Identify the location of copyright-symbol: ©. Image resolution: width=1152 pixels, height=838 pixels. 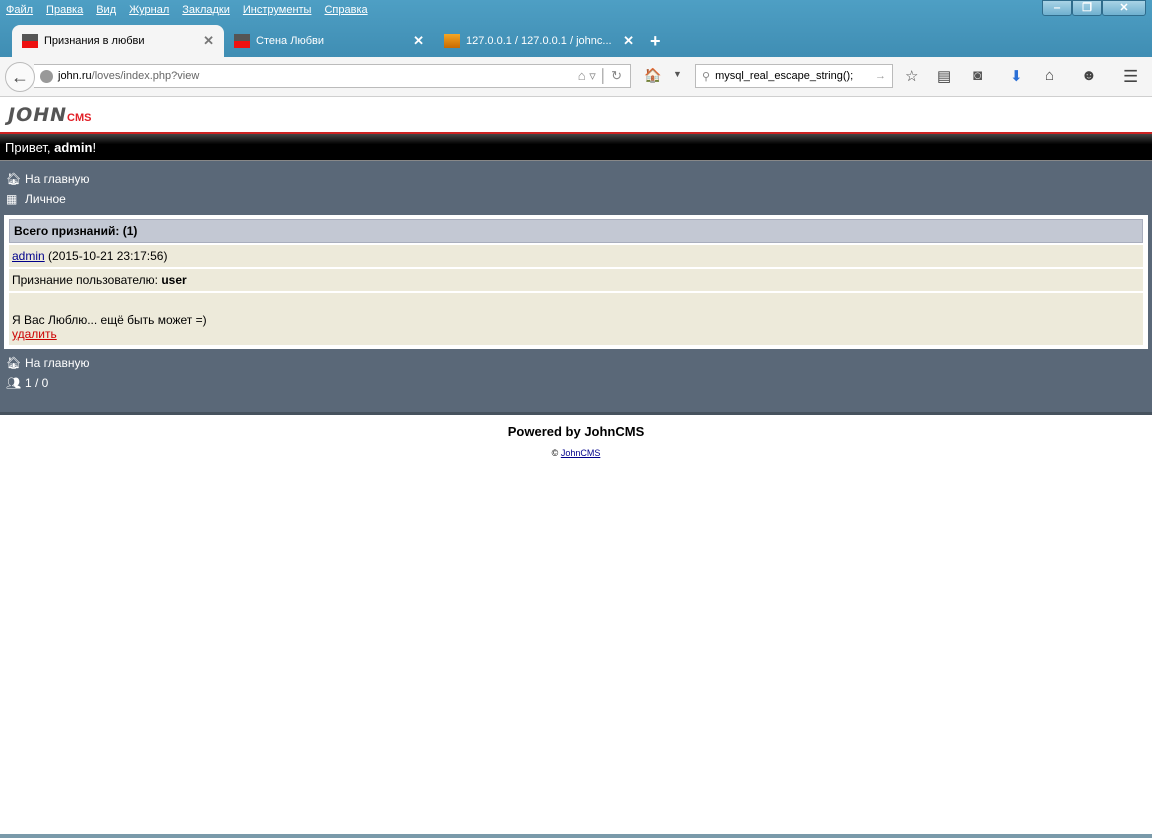
(555, 453).